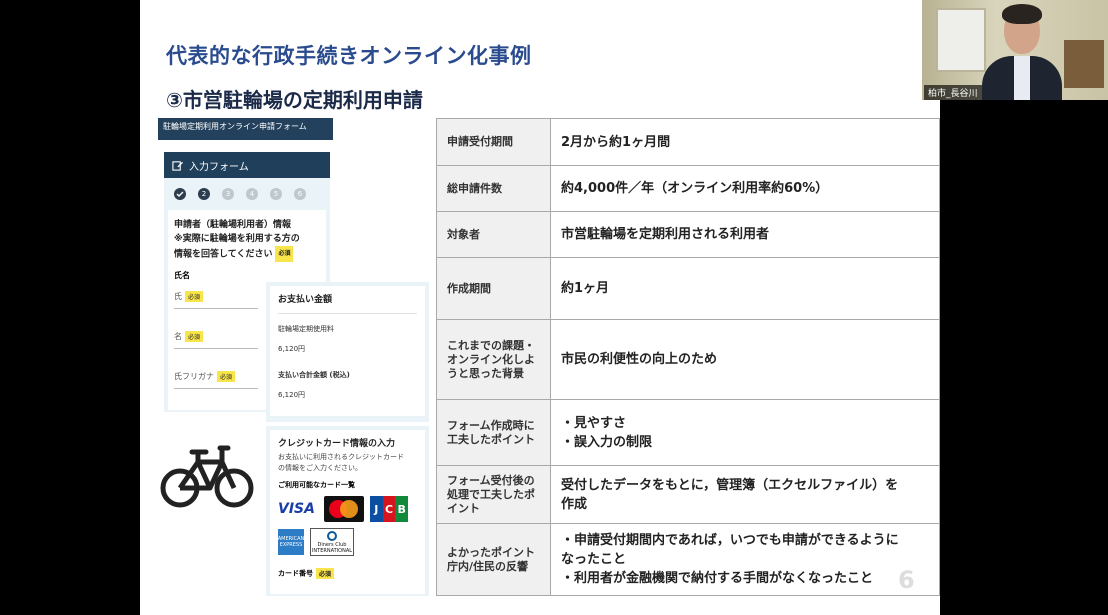 The image size is (1108, 615). What do you see at coordinates (1015, 50) in the screenshot?
I see `participant-video-tile: 柏市_長谷川` at bounding box center [1015, 50].